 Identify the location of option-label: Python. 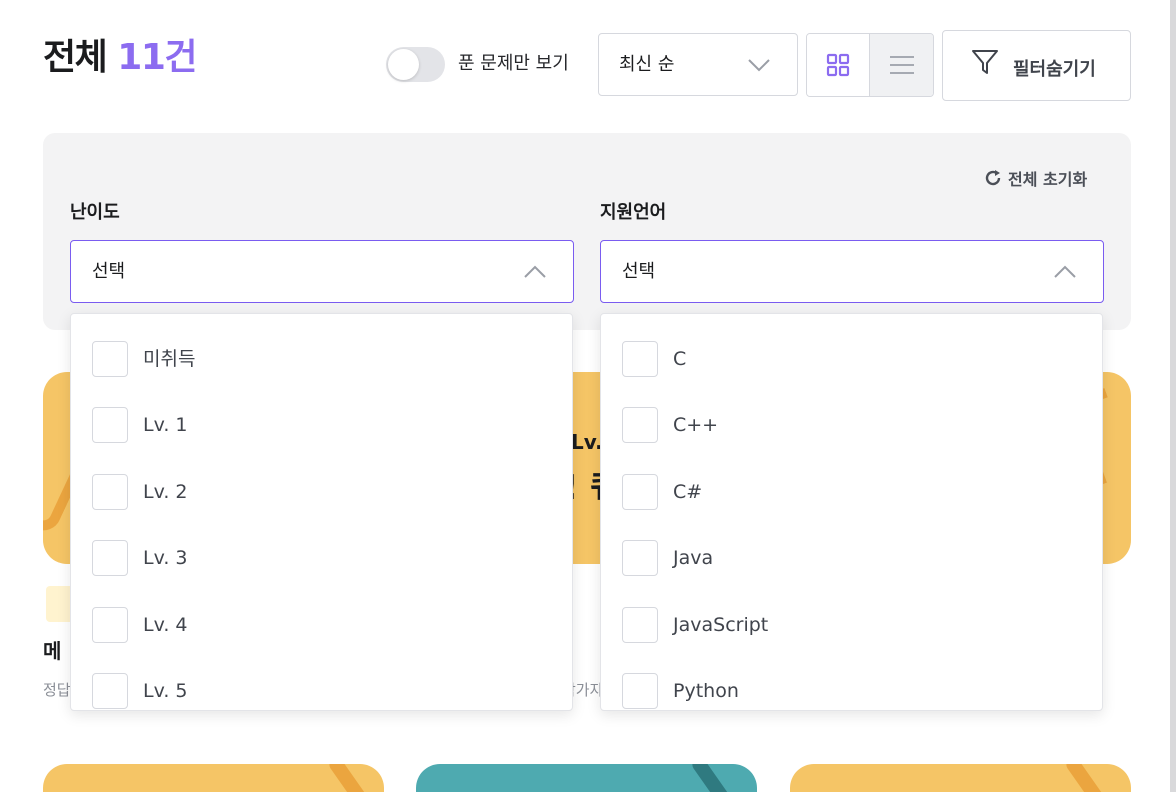
(706, 691).